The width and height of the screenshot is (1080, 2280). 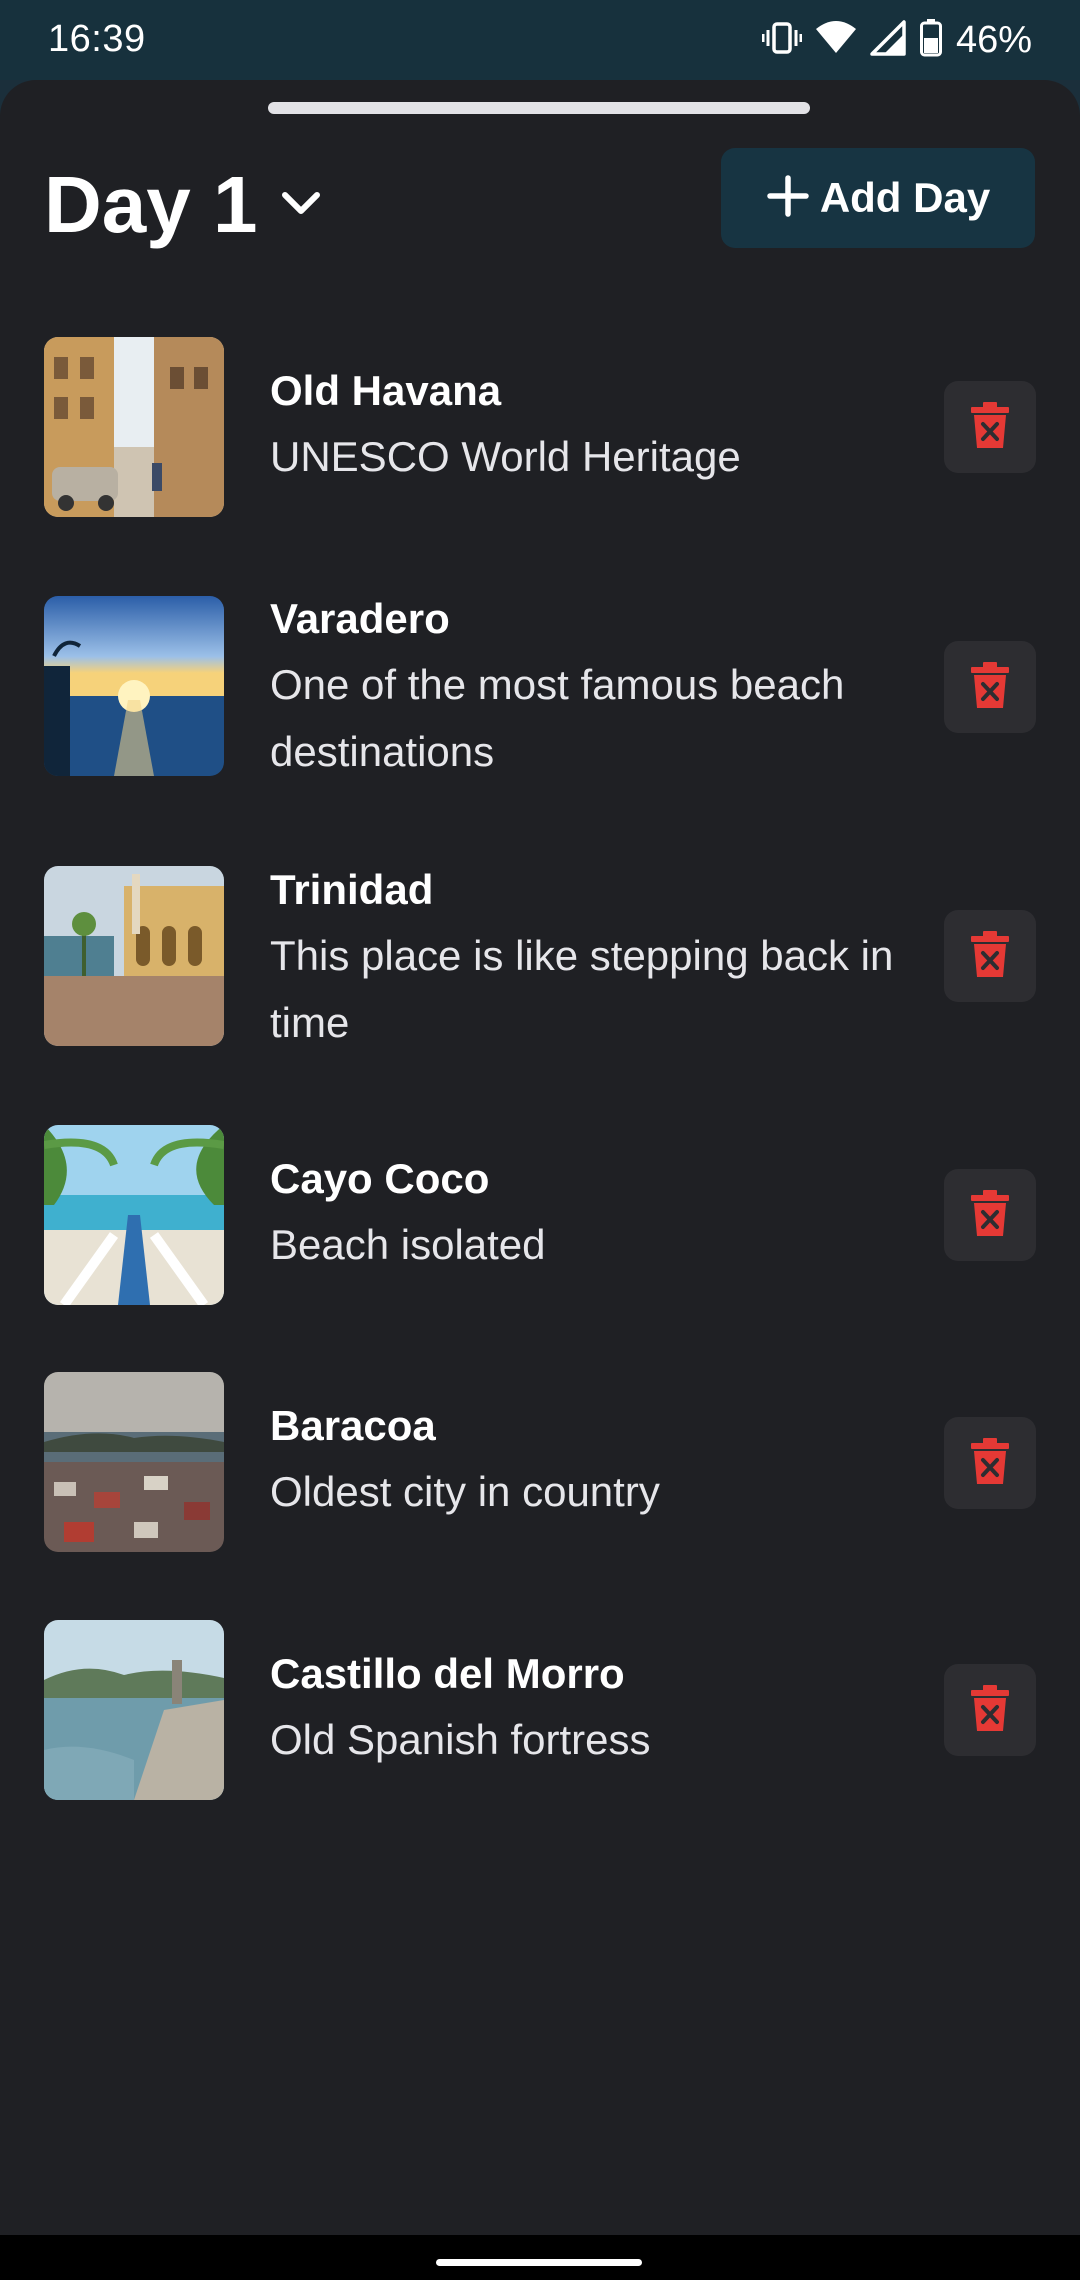 I want to click on home-indicator, so click(x=539, y=2262).